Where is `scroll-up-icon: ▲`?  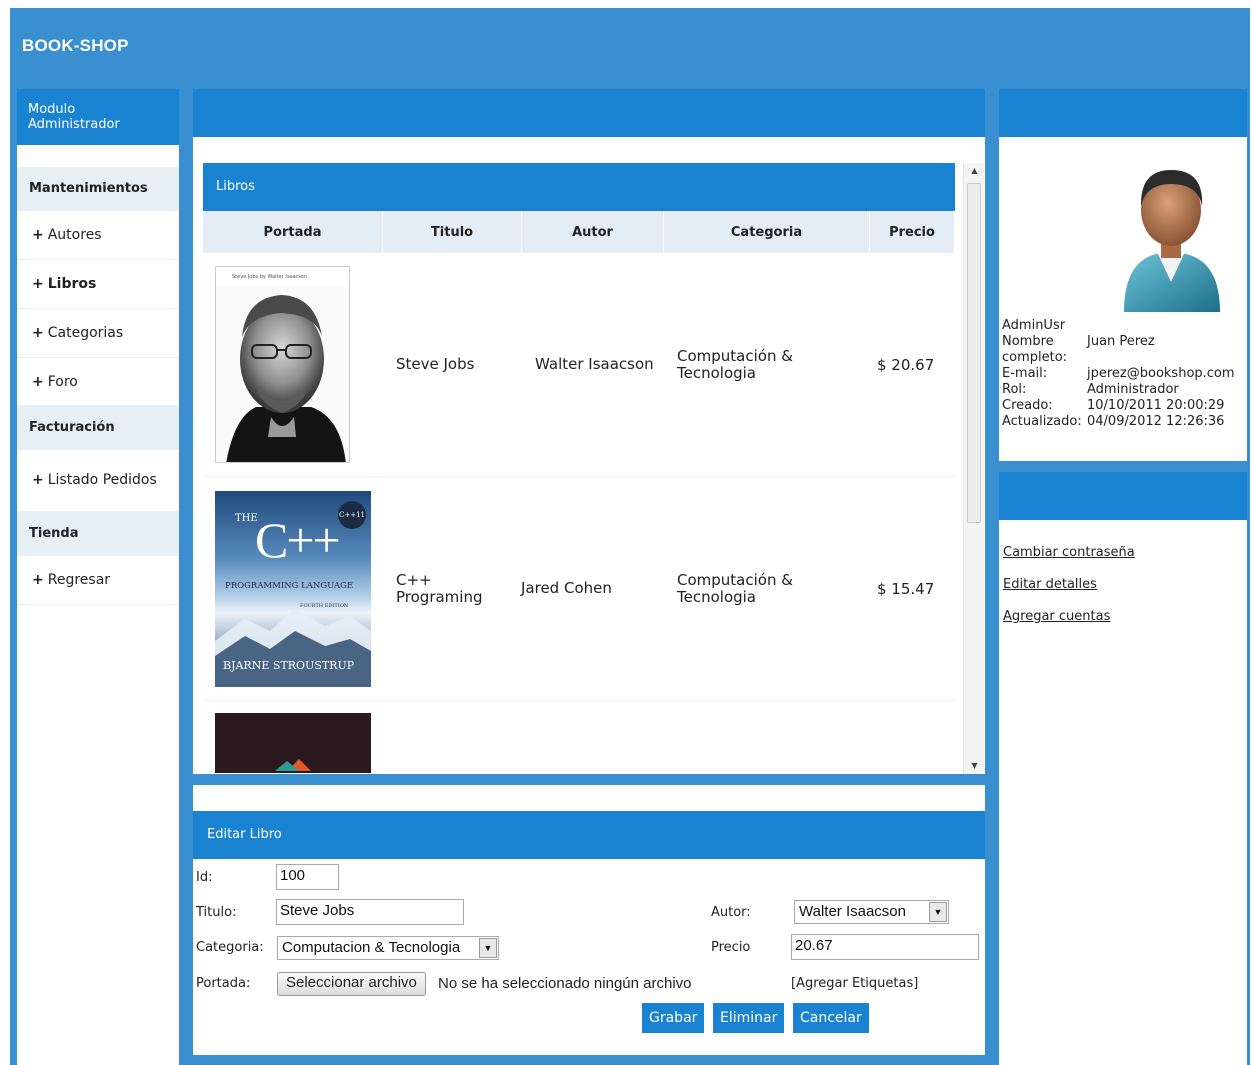
scroll-up-icon: ▲ is located at coordinates (974, 171).